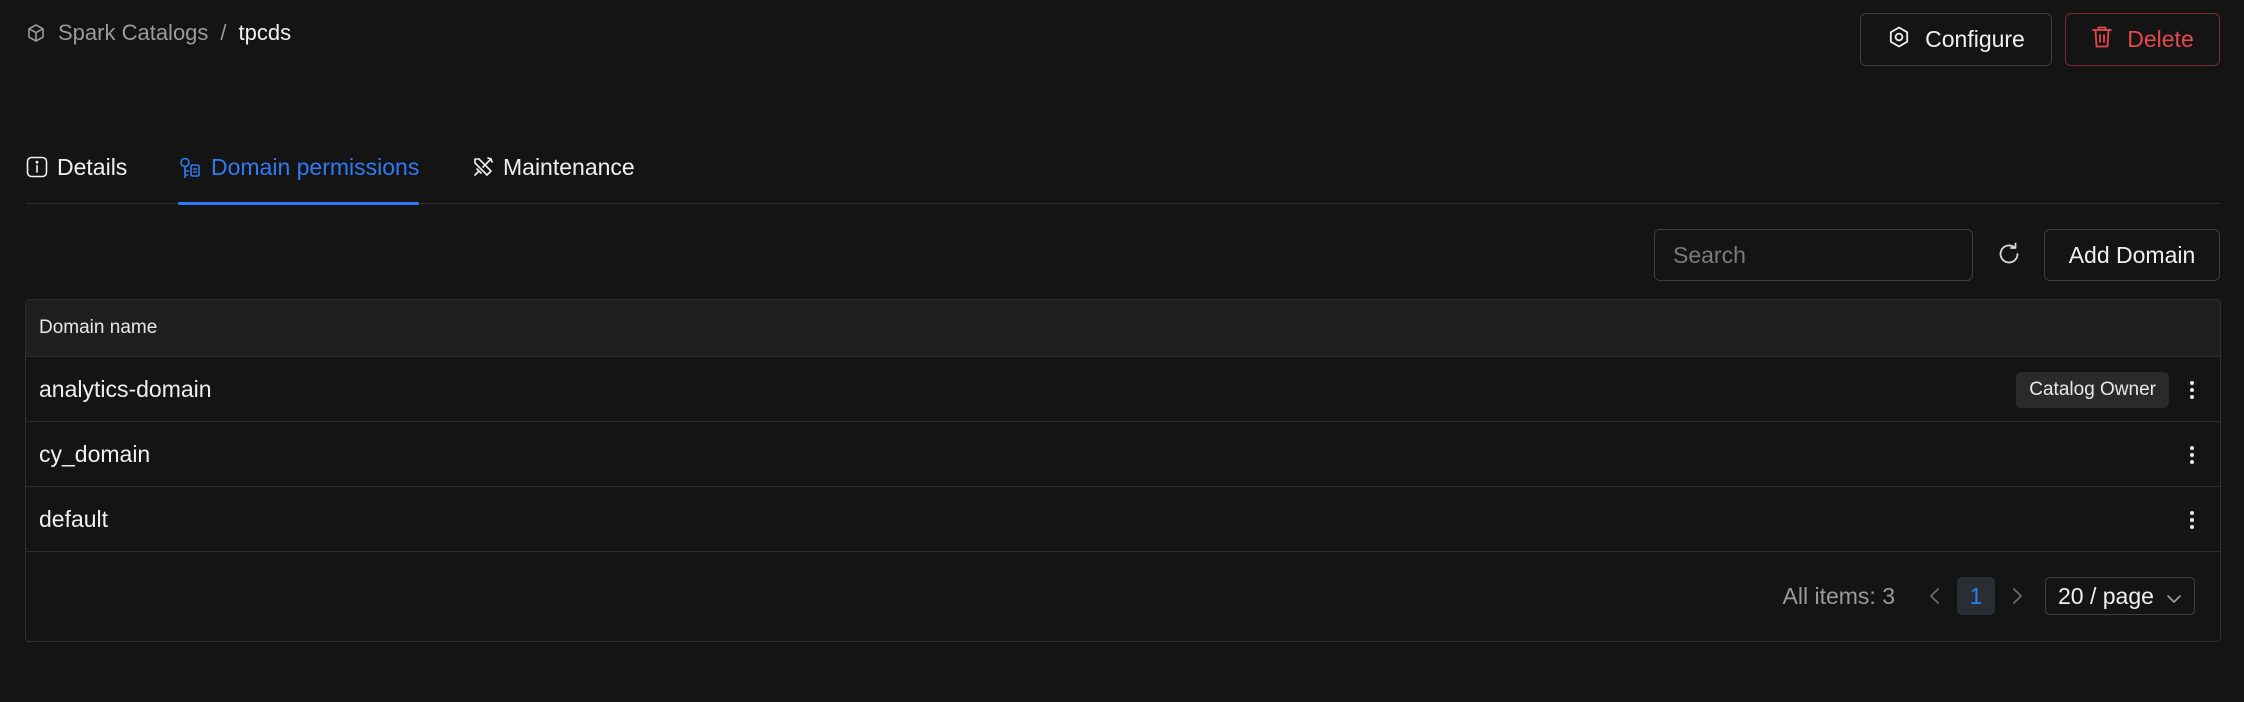  What do you see at coordinates (2017, 596) in the screenshot?
I see `next-page-icon` at bounding box center [2017, 596].